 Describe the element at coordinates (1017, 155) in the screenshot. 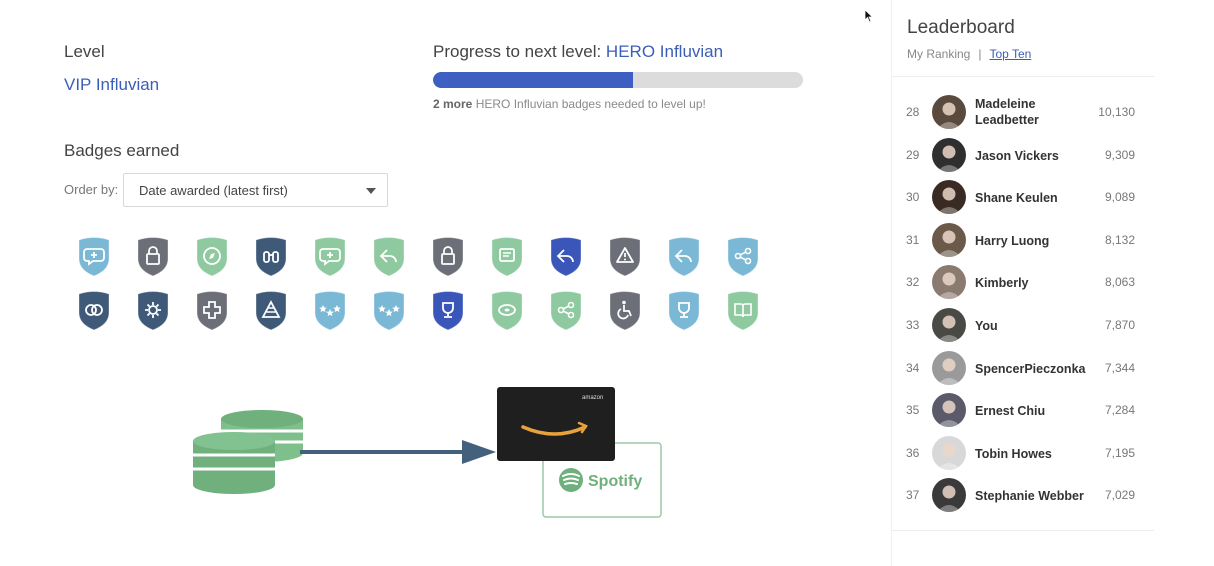

I see `leaderboard-name: Jason Vickers` at that location.